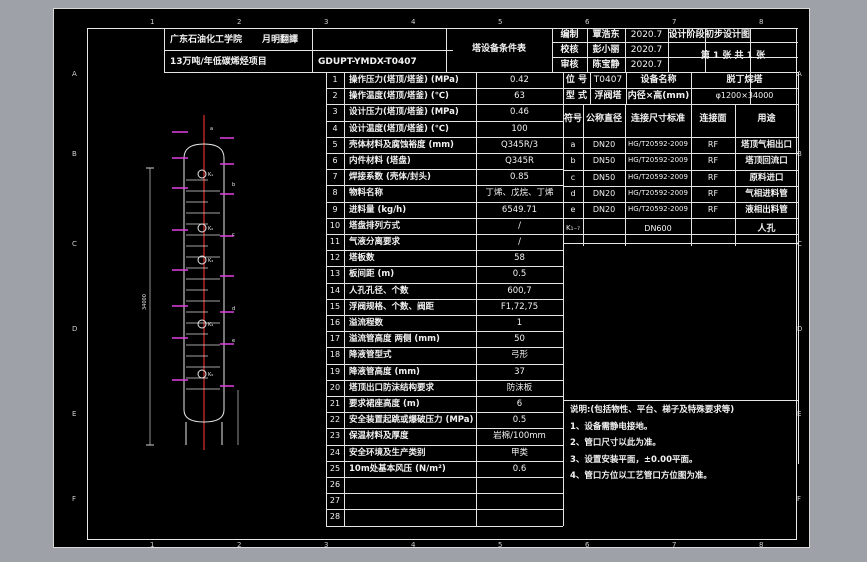 The image size is (867, 562). I want to click on param-row-no: 14, so click(335, 290).